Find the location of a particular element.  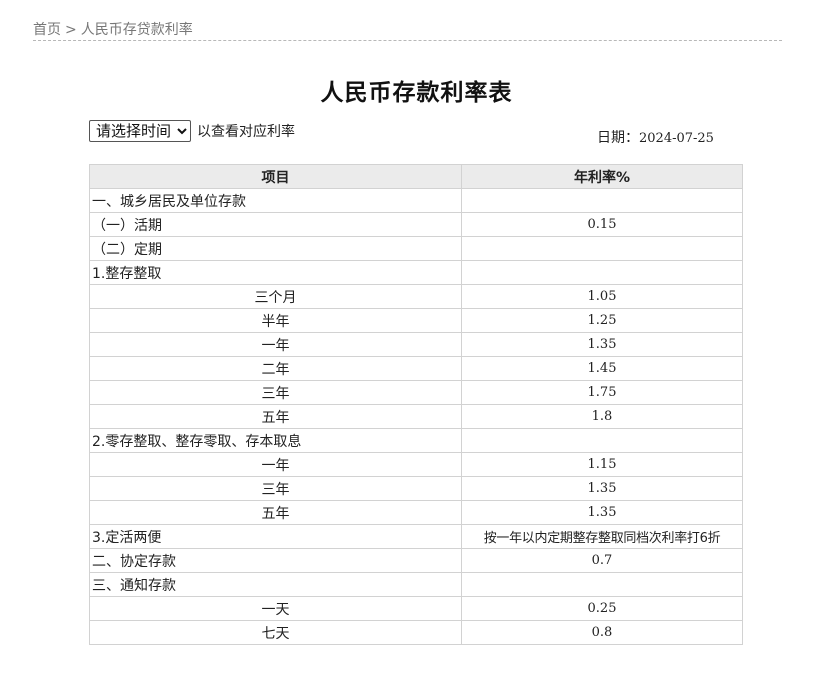

table-row: 五年 1.8 is located at coordinates (416, 416).